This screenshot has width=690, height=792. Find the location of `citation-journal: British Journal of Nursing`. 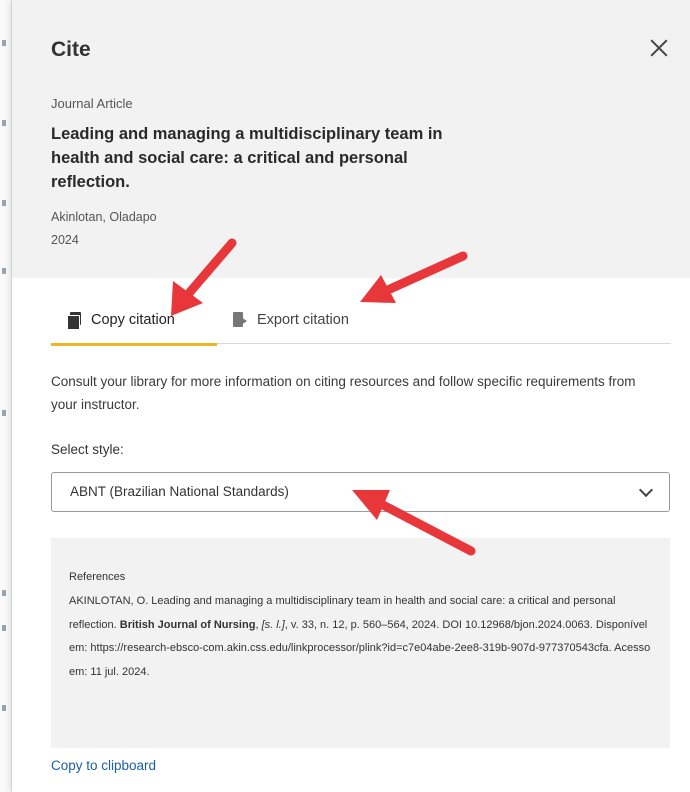

citation-journal: British Journal of Nursing is located at coordinates (187, 624).